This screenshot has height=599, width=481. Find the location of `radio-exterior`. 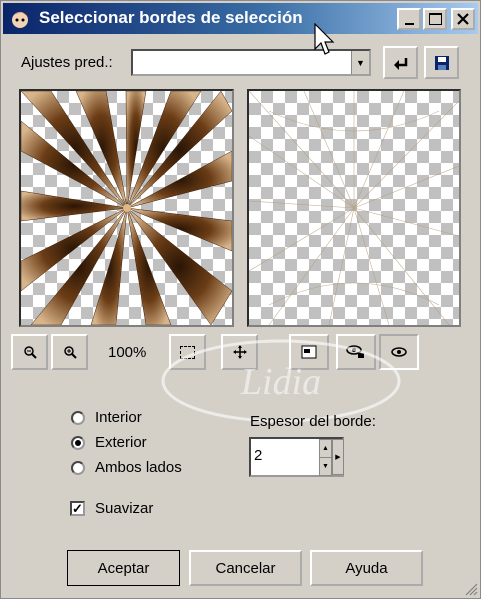

radio-exterior is located at coordinates (78, 443).